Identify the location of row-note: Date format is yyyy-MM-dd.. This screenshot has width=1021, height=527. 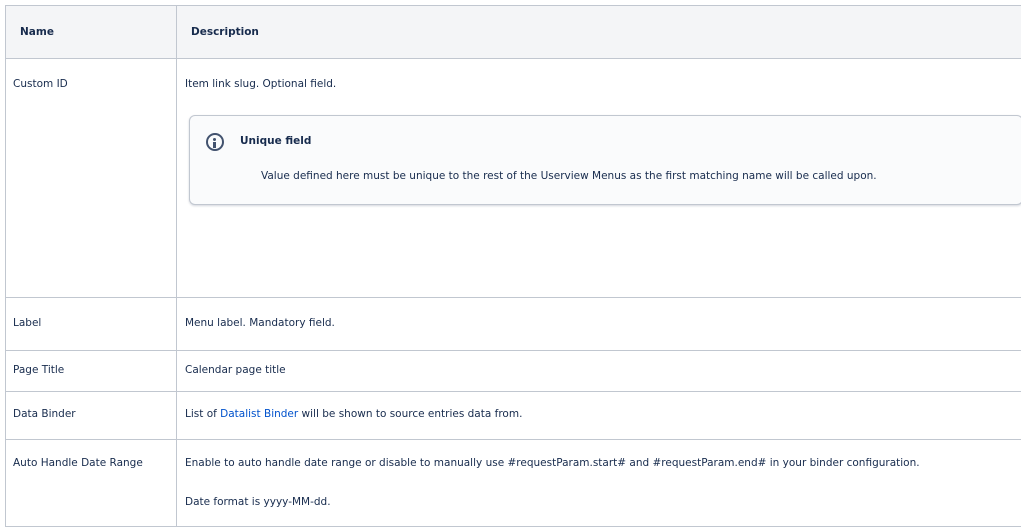
(603, 488).